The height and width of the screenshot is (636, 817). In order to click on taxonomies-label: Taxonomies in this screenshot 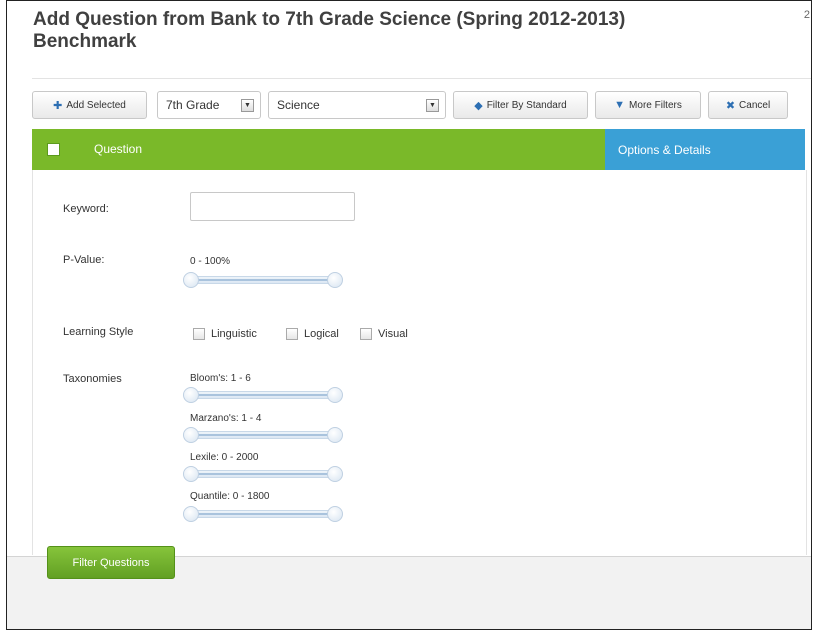, I will do `click(92, 379)`.